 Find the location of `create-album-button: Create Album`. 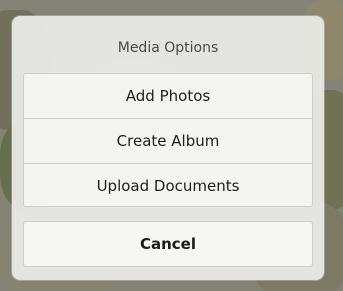

create-album-button: Create Album is located at coordinates (168, 140).